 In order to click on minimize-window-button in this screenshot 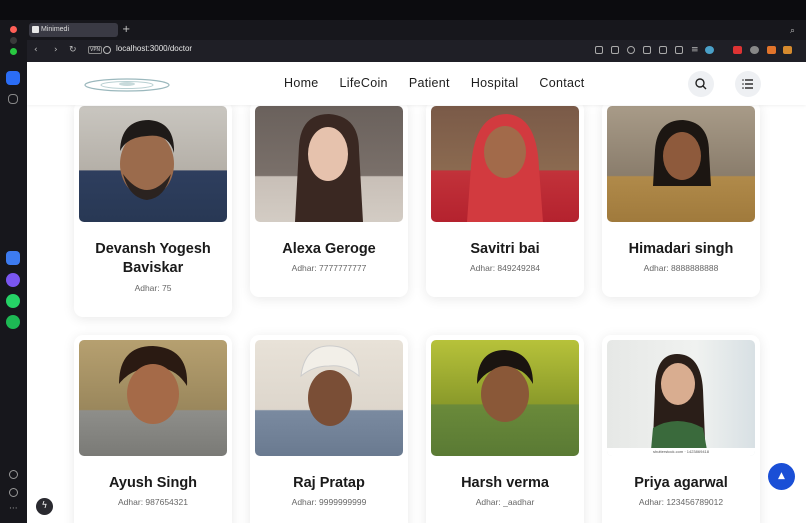, I will do `click(13, 40)`.